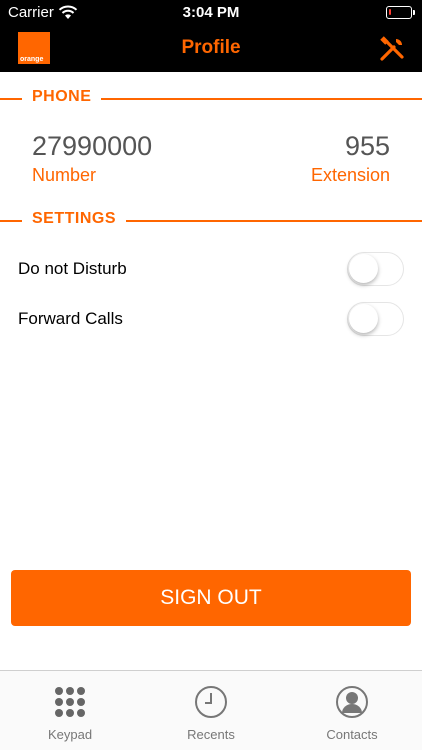  What do you see at coordinates (350, 175) in the screenshot?
I see `extension-label: Extension` at bounding box center [350, 175].